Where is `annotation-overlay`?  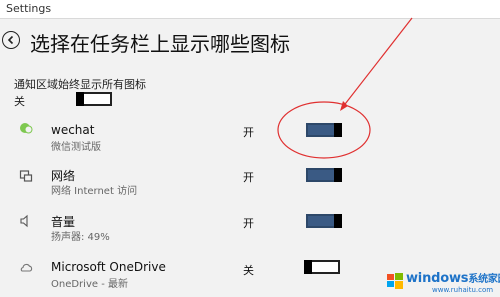 annotation-overlay is located at coordinates (345, 88).